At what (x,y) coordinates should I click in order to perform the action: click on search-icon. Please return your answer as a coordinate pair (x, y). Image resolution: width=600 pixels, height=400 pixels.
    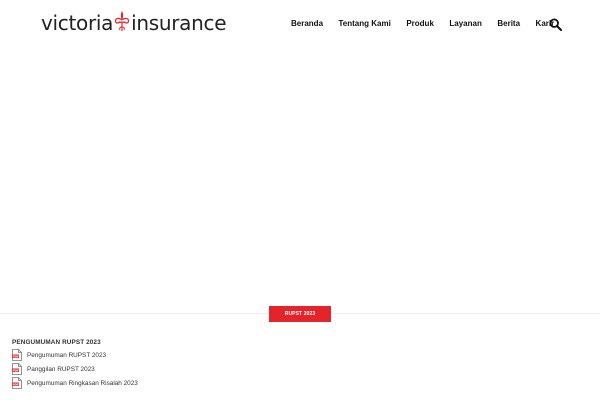
    Looking at the image, I should click on (555, 24).